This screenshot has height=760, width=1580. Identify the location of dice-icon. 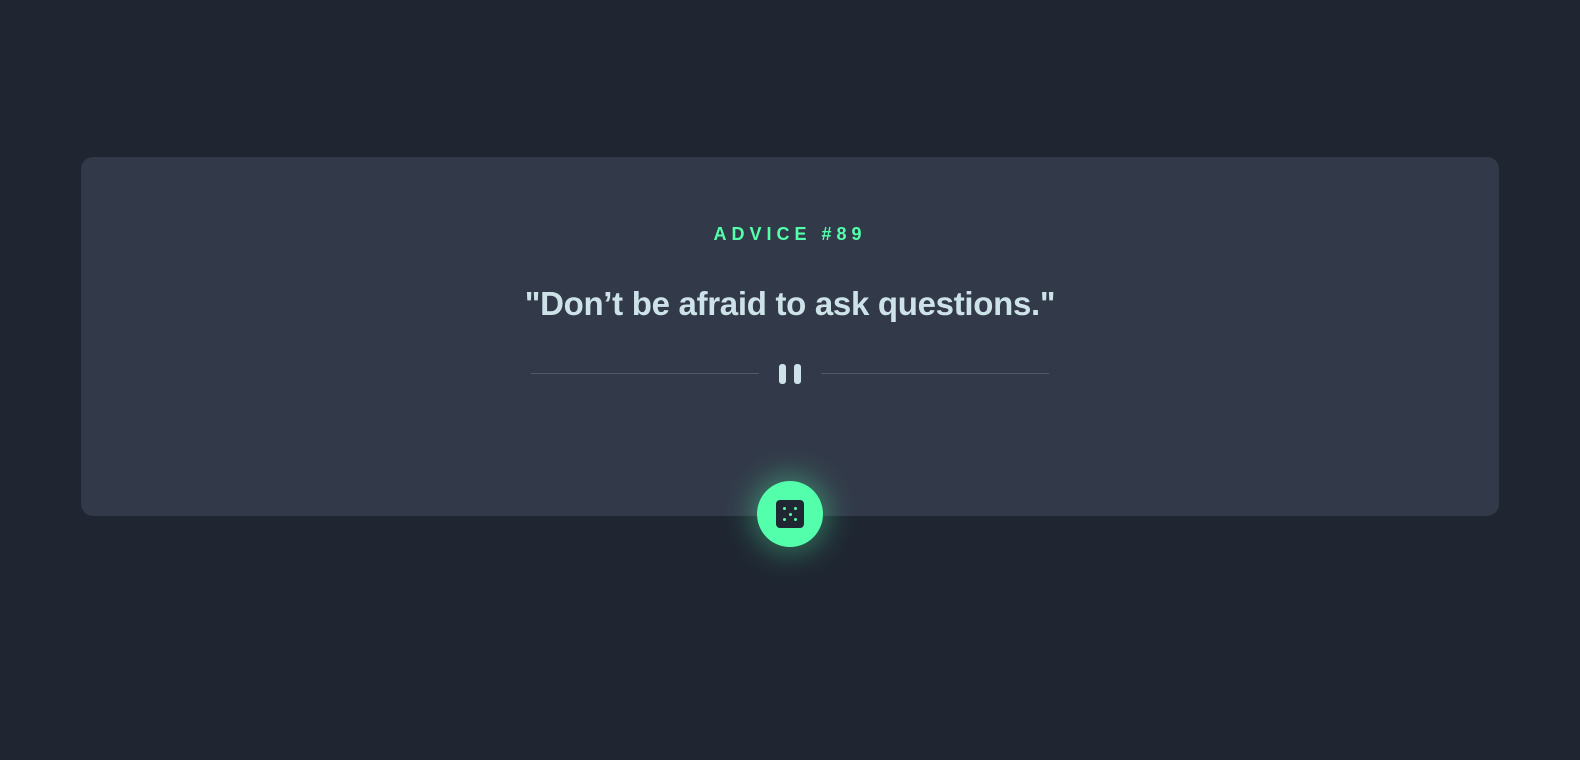
(790, 514).